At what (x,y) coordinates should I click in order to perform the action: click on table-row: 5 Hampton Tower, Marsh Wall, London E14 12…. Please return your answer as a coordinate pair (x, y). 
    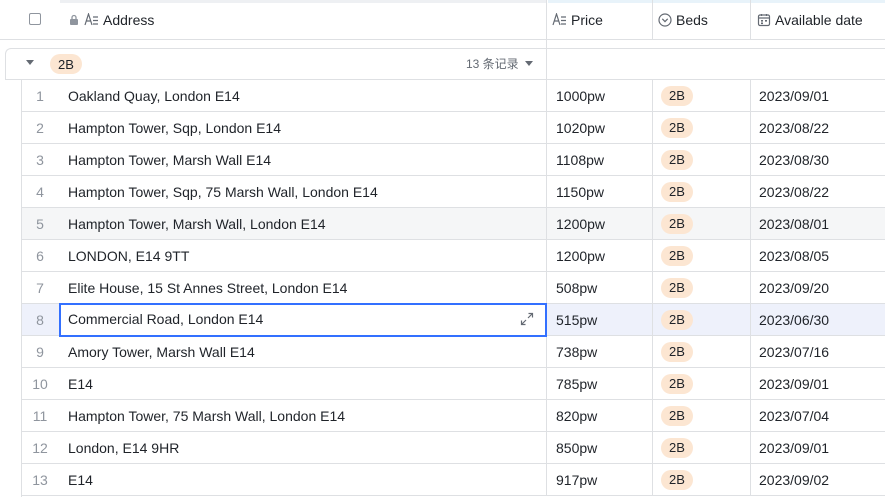
    Looking at the image, I should click on (453, 224).